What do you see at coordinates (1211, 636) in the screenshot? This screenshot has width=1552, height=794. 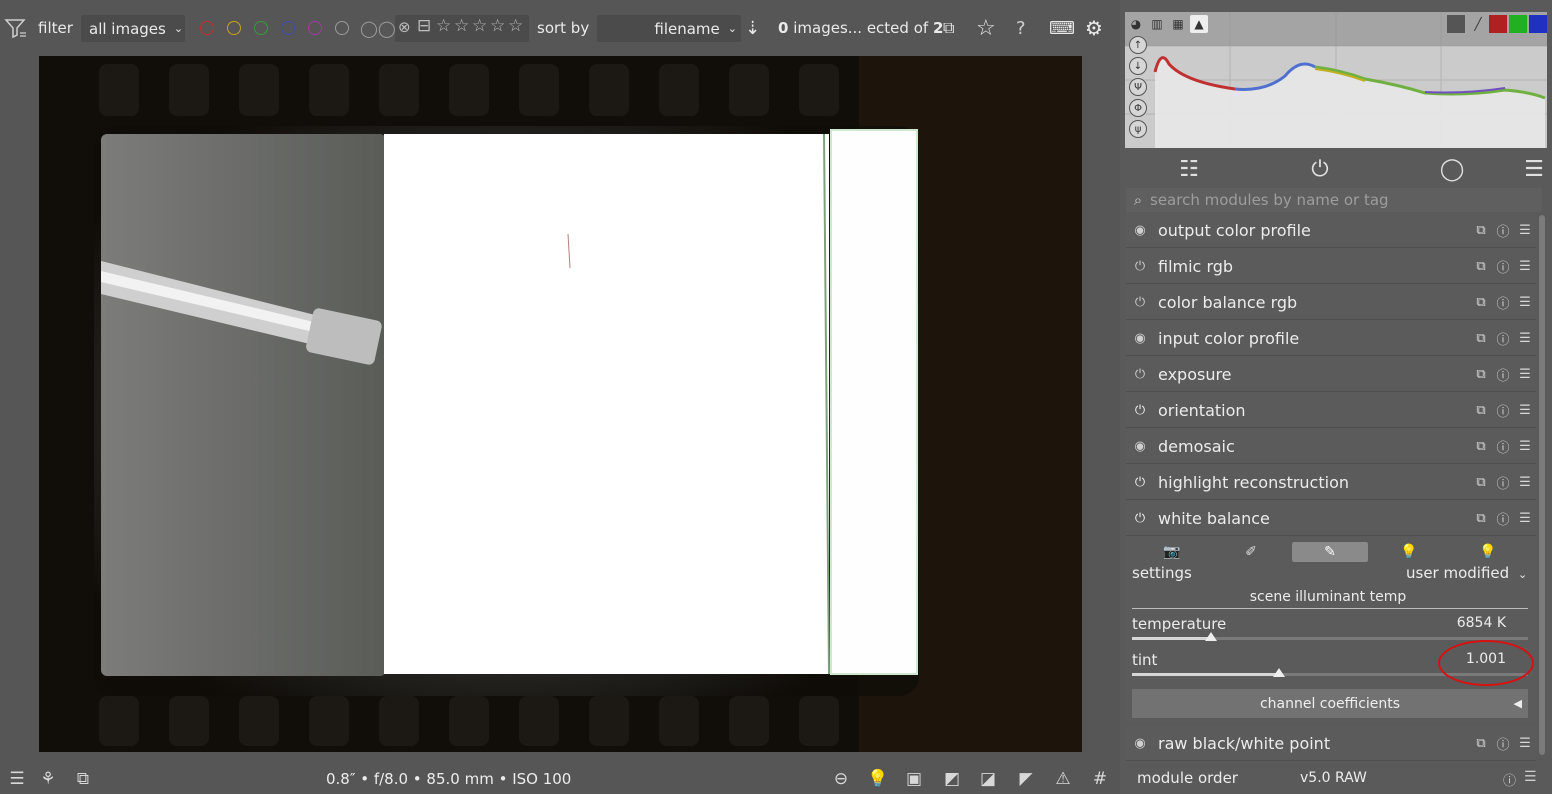 I see `temperature-thumb` at bounding box center [1211, 636].